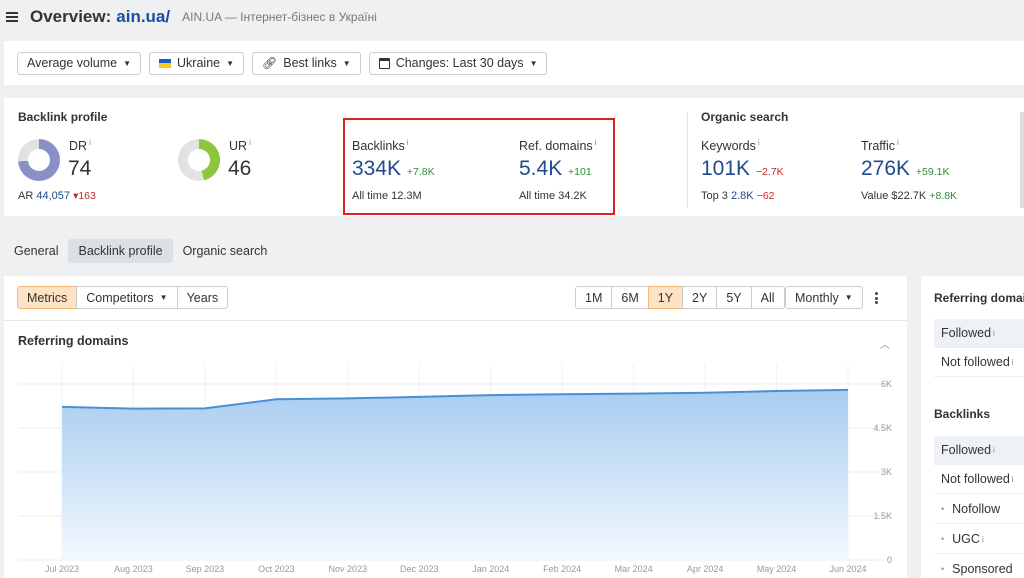  Describe the element at coordinates (875, 196) in the screenshot. I see `value-label: Value` at that location.